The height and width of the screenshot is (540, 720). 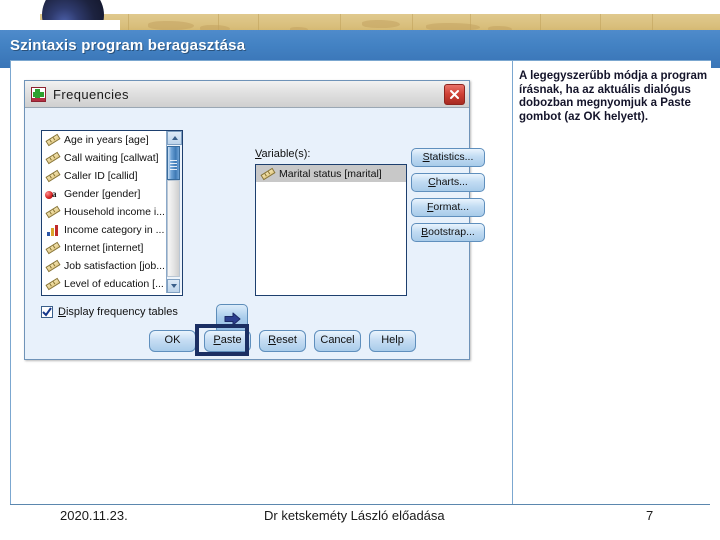 I want to click on list-item: Call waiting [callwat], so click(x=112, y=158).